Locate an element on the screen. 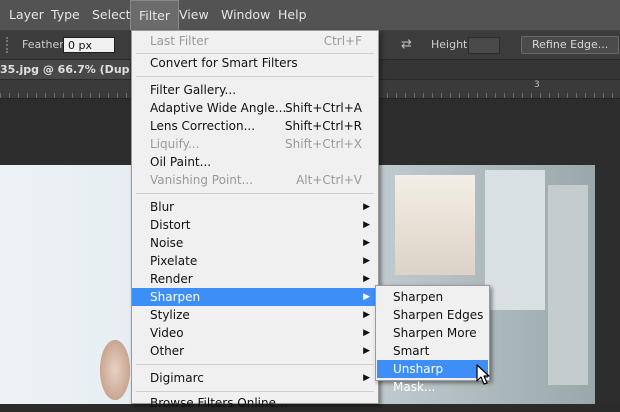  menu-item-label: Noise is located at coordinates (167, 243).